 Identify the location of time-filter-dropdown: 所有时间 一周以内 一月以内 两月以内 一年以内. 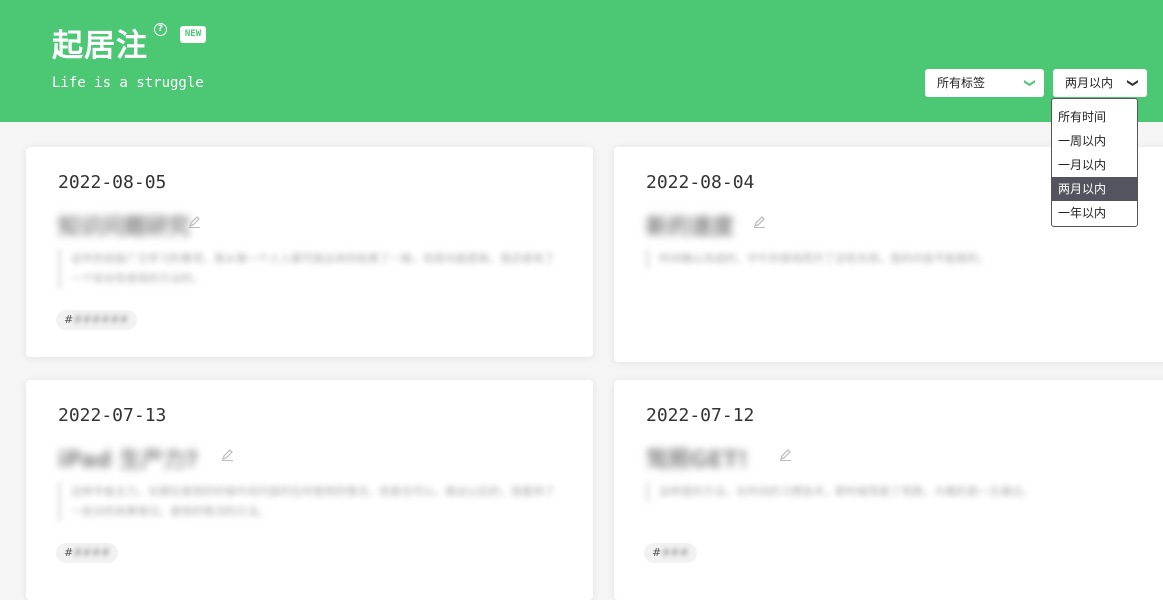
(1094, 162).